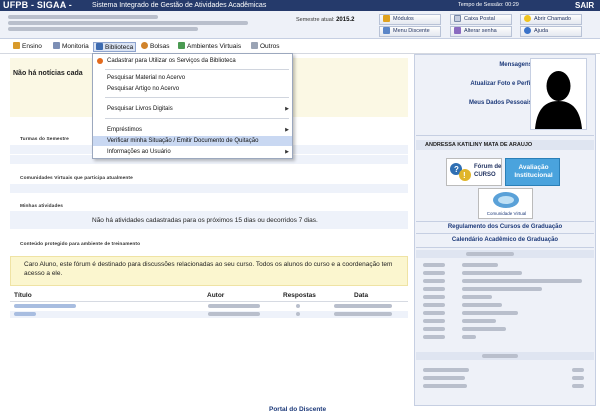 The image size is (600, 414). Describe the element at coordinates (119, 47) in the screenshot. I see `menu-biblioteca-label: Biblioteca` at that location.